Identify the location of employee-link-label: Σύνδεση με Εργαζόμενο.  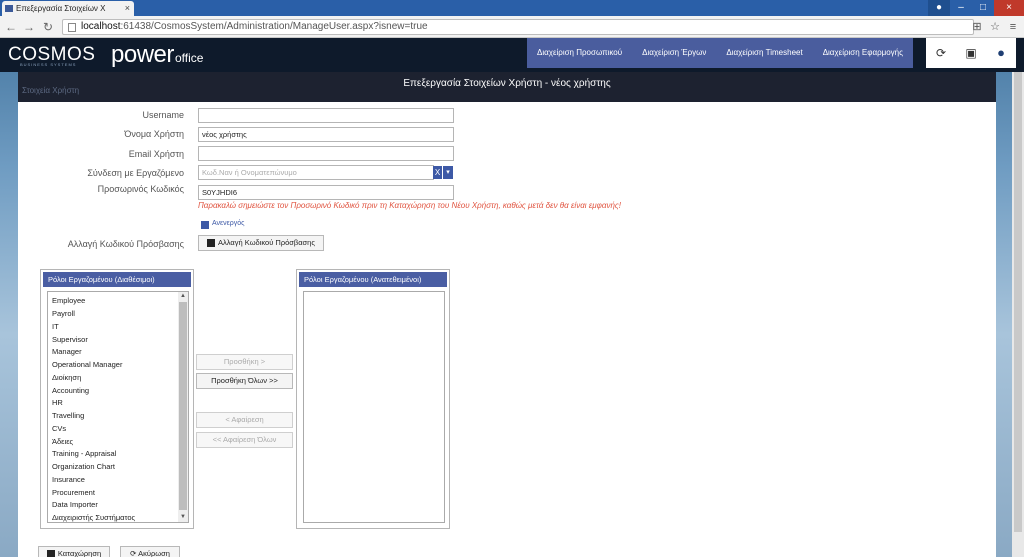
(135, 173).